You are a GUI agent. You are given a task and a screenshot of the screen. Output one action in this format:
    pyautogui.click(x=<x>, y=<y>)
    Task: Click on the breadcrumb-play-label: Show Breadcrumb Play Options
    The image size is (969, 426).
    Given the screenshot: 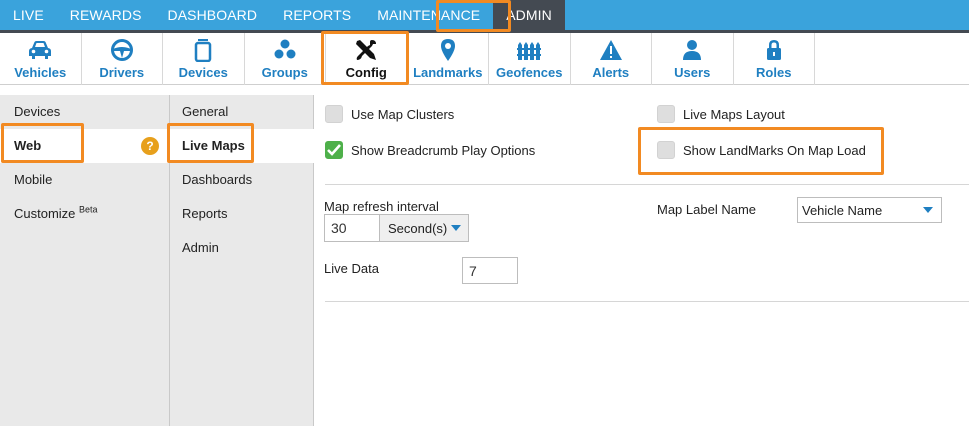 What is the action you would take?
    pyautogui.click(x=443, y=150)
    